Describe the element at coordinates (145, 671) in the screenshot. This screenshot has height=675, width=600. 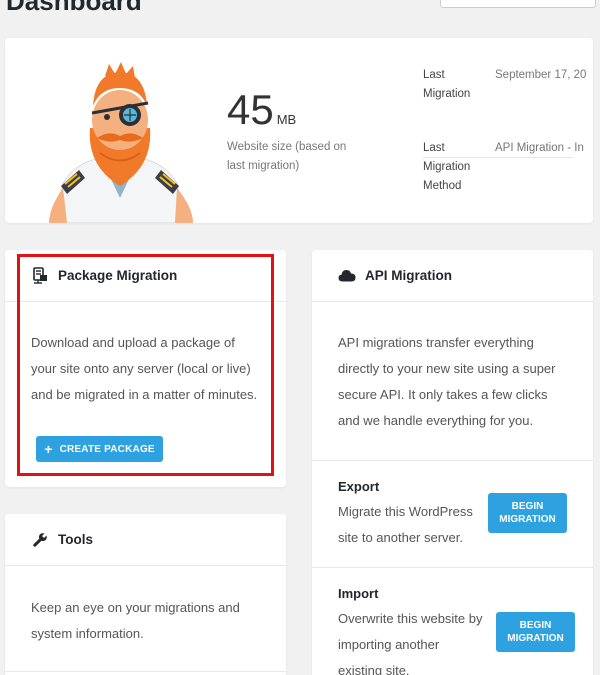
I see `tools-divider` at that location.